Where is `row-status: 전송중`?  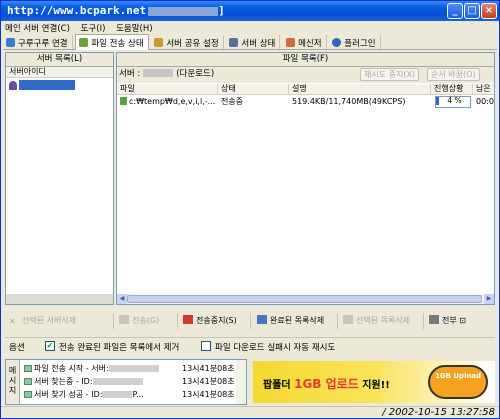
row-status: 전송중 is located at coordinates (232, 101).